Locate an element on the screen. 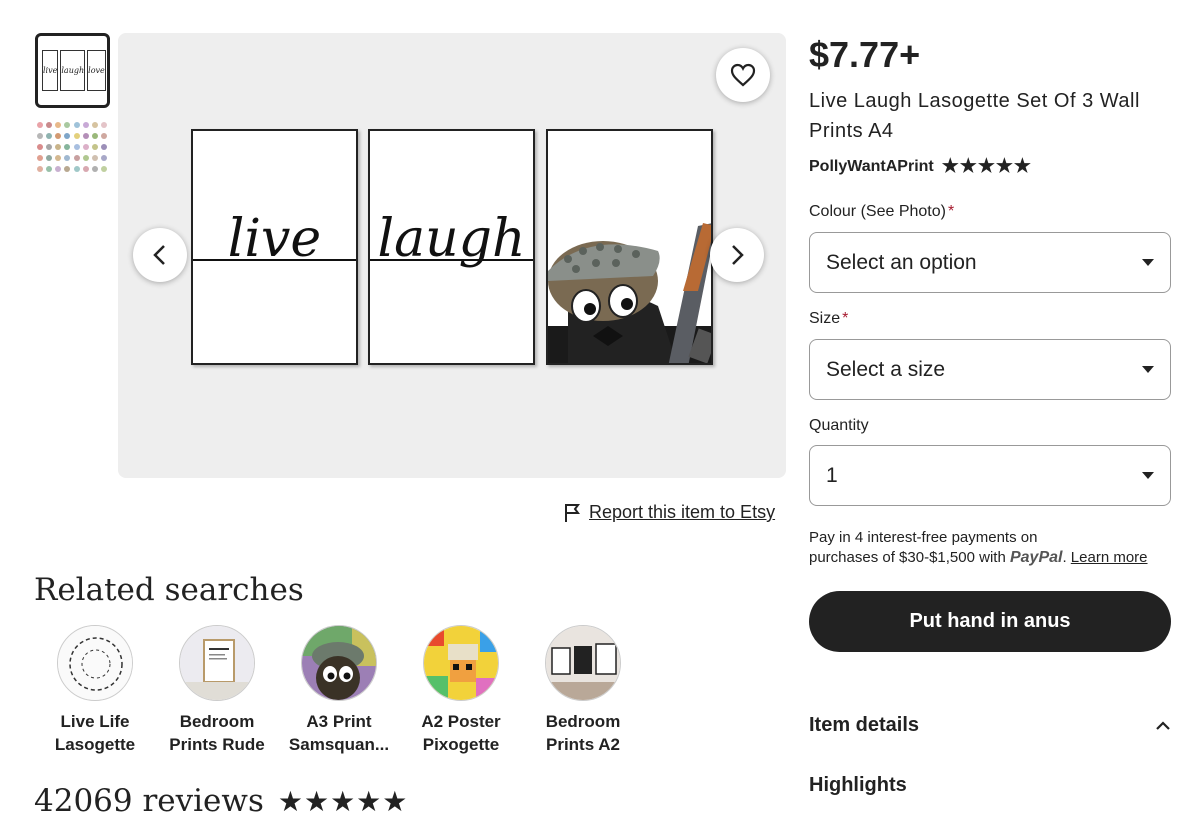 This screenshot has height=820, width=1200. quantity-label: Quantity is located at coordinates (839, 425).